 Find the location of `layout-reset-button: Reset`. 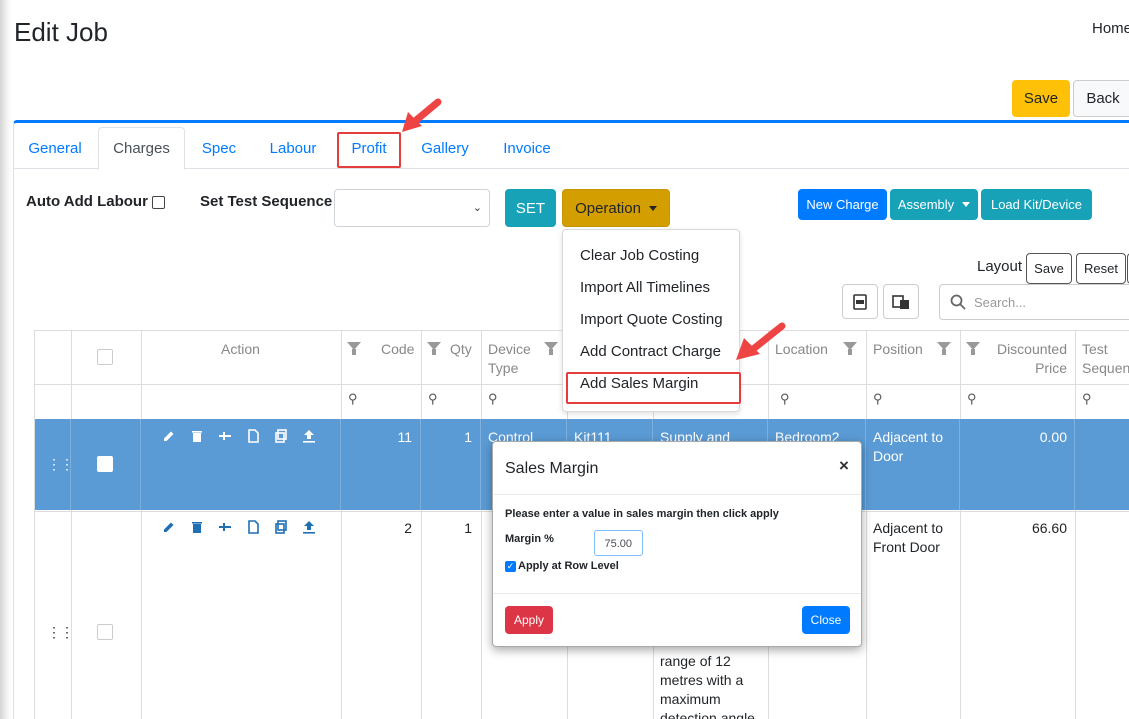

layout-reset-button: Reset is located at coordinates (1101, 268).